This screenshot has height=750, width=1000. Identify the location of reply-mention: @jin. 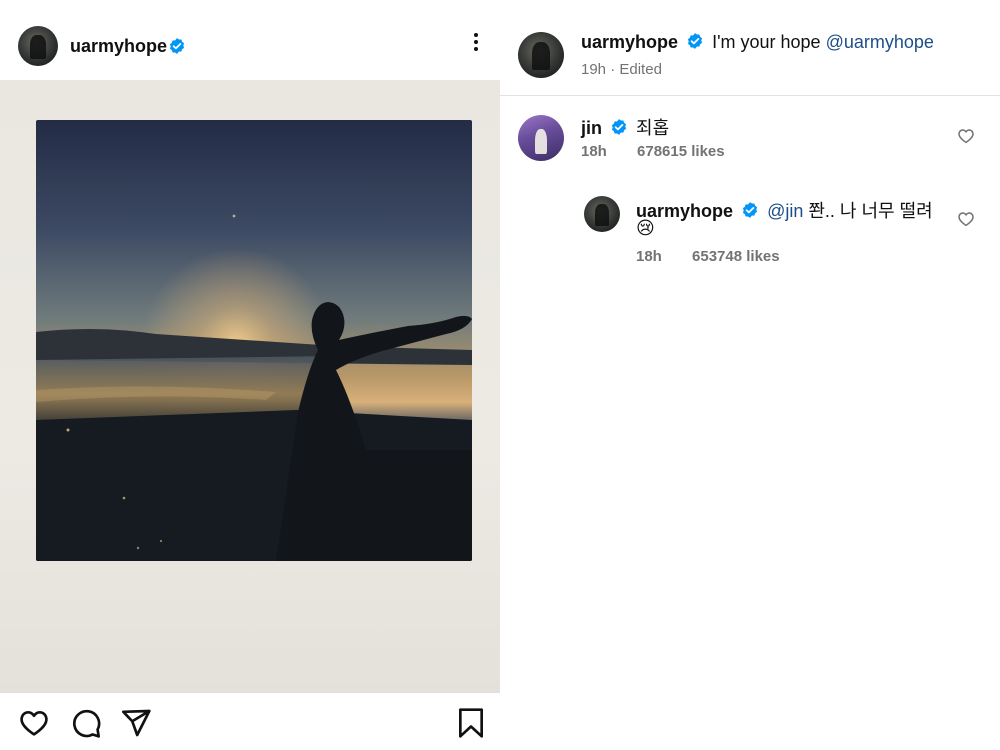
(785, 211).